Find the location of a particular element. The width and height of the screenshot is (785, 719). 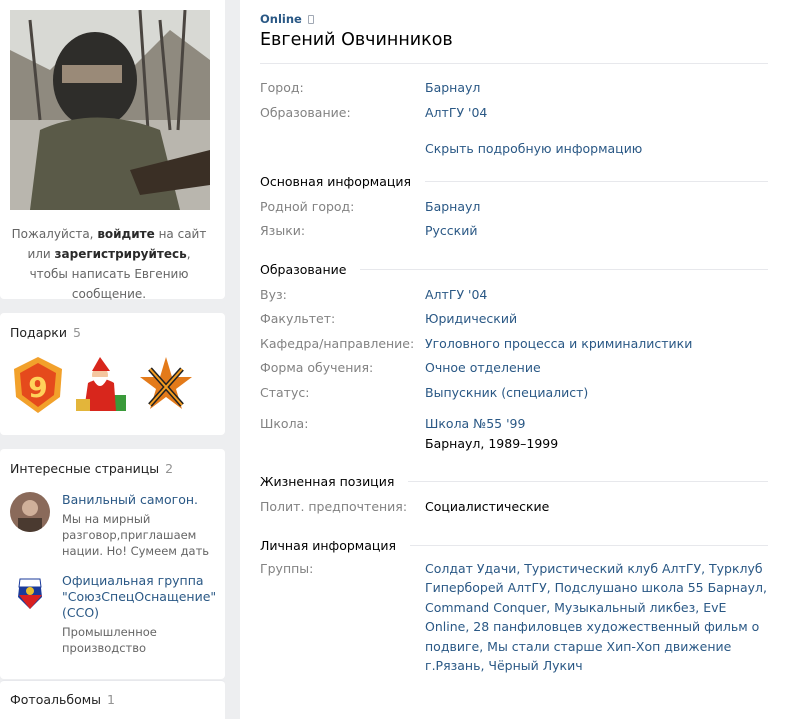

section-education: Образование is located at coordinates (514, 269).